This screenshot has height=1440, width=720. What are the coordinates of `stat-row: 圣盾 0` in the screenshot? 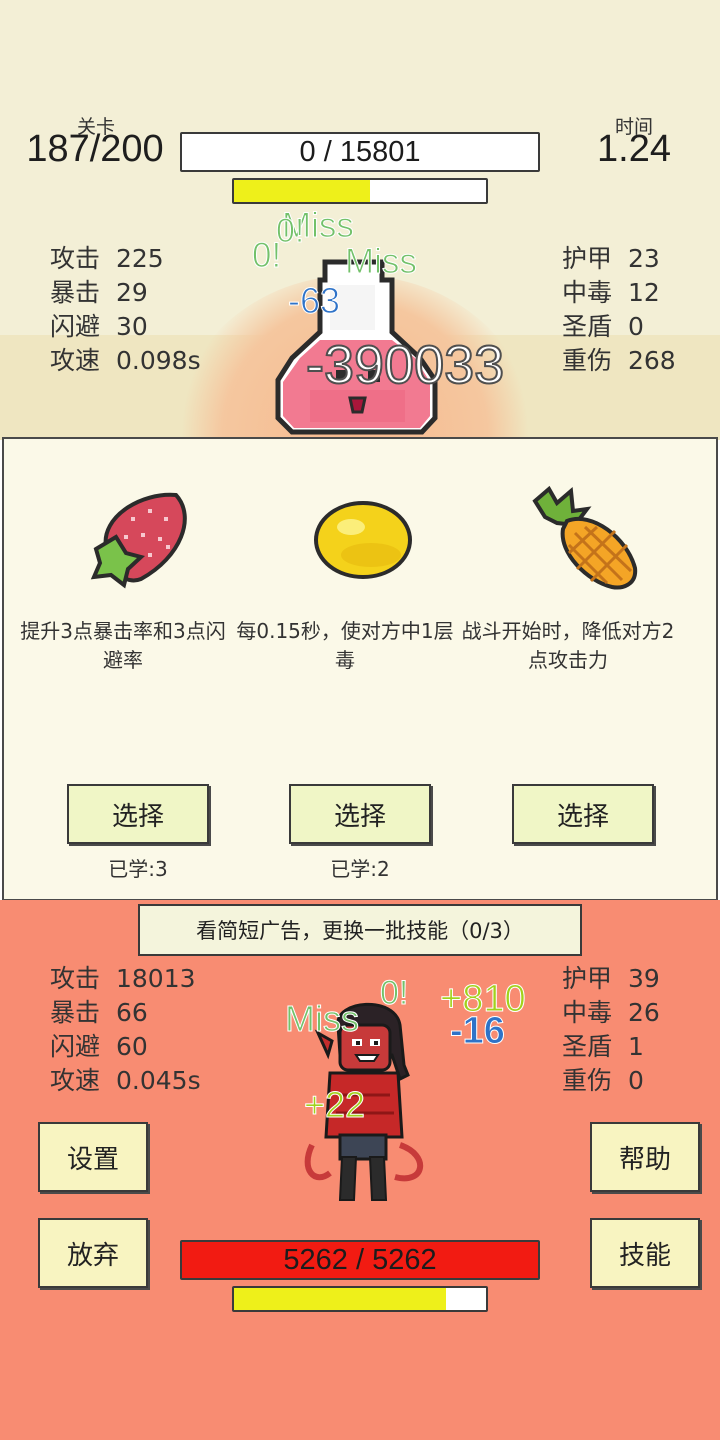 It's located at (619, 327).